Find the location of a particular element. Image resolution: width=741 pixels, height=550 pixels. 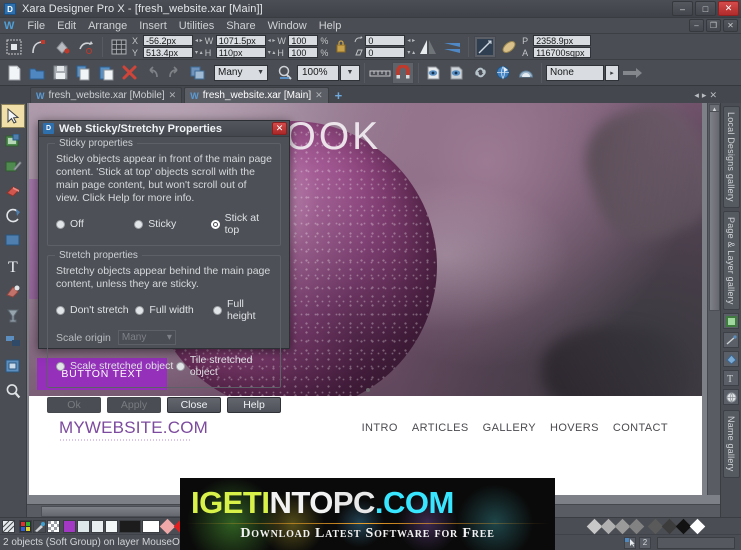

rotate-icon is located at coordinates (86, 47).